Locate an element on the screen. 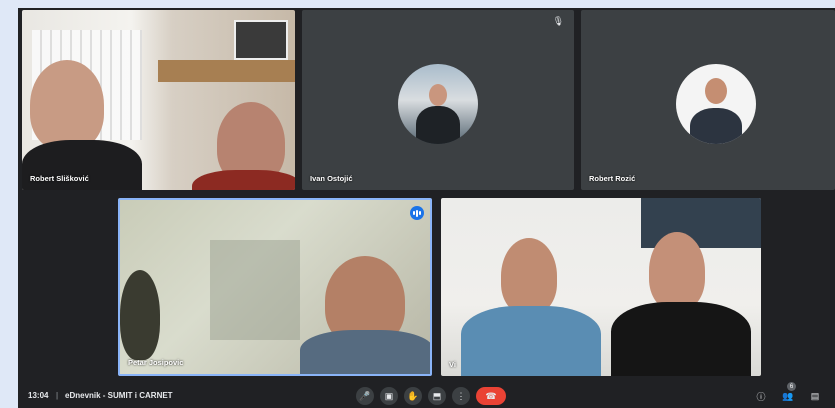 The image size is (835, 408). meeting-title: eDnevnik - SUMIT i CARNET is located at coordinates (119, 395).